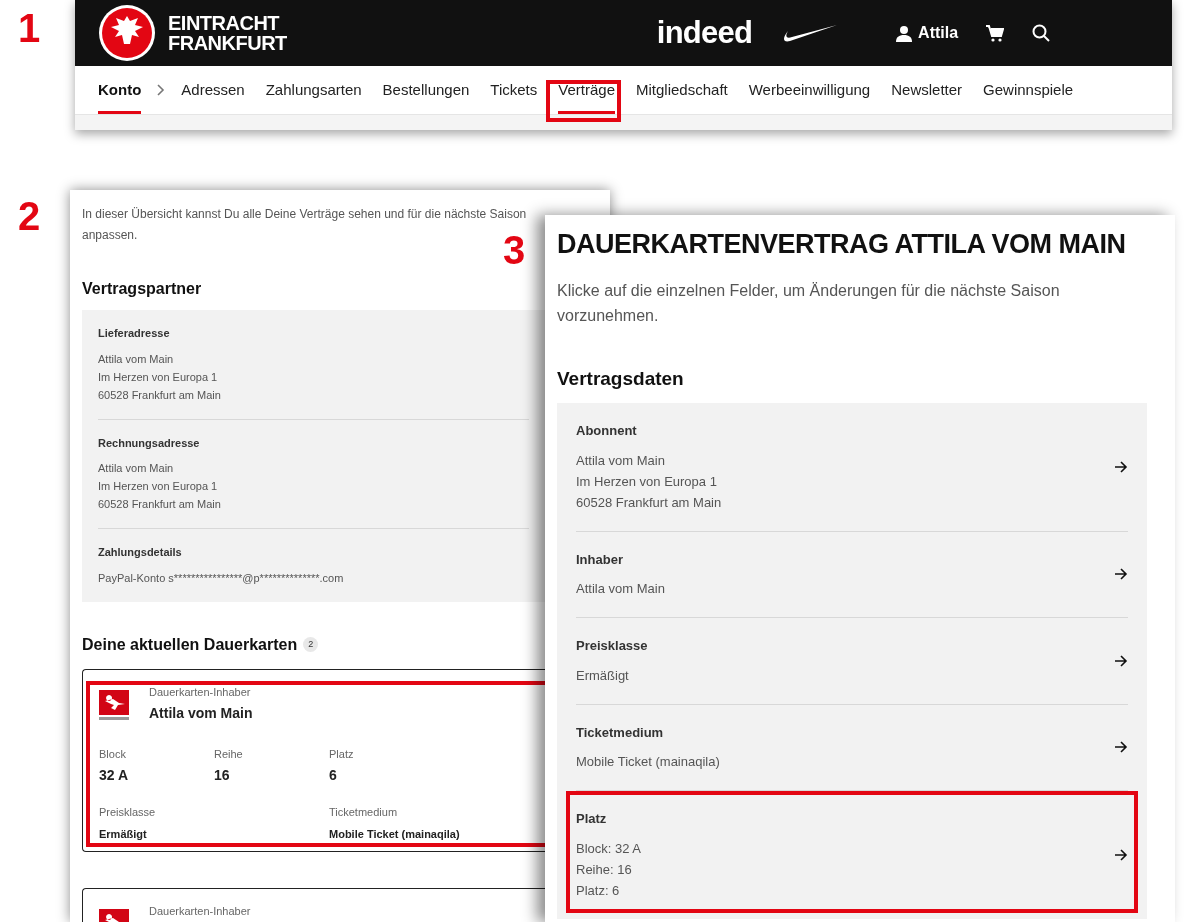  What do you see at coordinates (938, 33) in the screenshot?
I see `user-name: Attila` at bounding box center [938, 33].